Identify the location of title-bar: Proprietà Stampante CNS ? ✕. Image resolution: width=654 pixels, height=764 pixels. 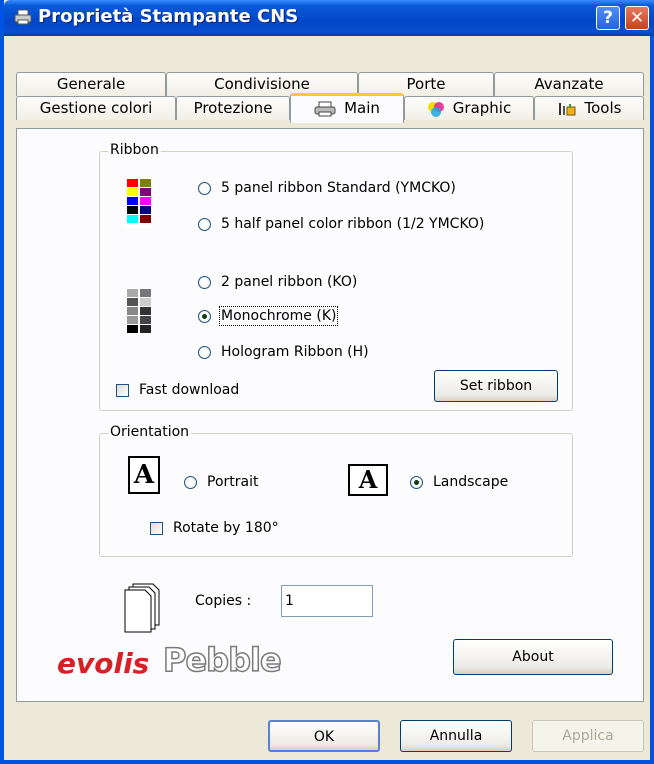
(329, 18).